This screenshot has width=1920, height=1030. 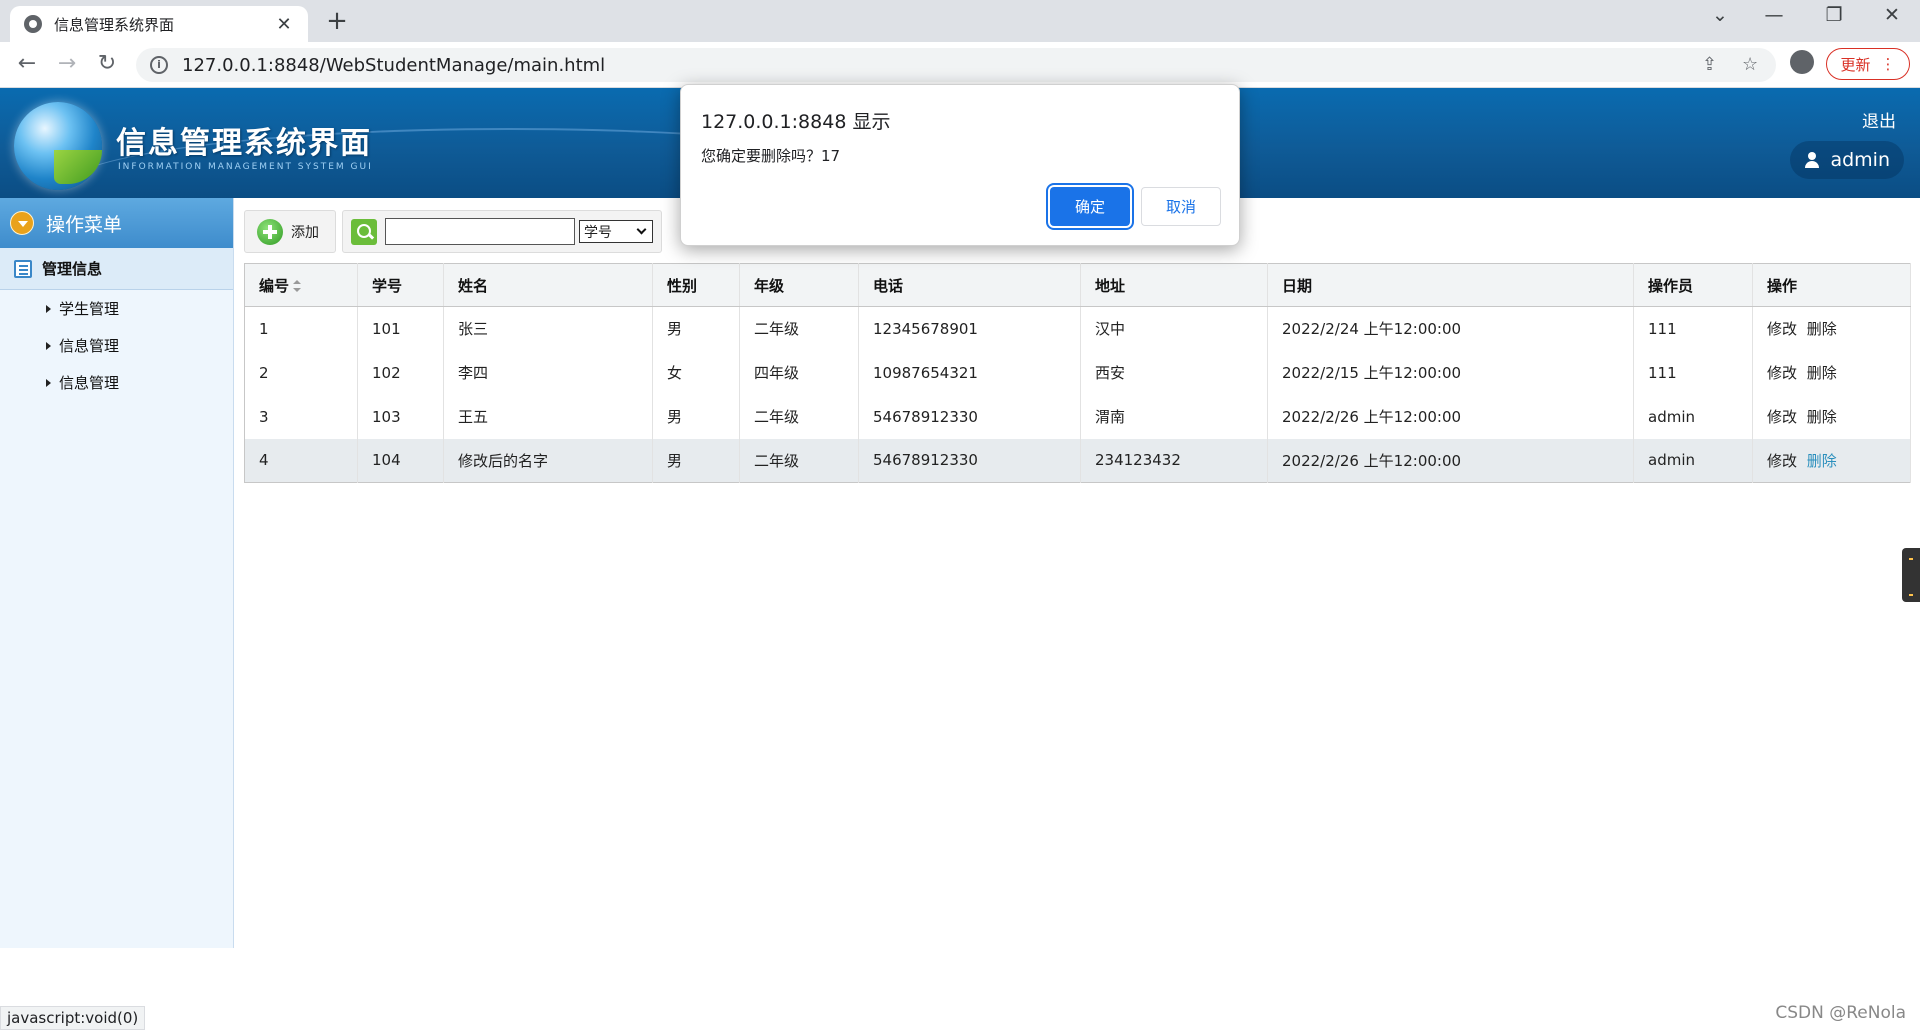 What do you see at coordinates (548, 285) in the screenshot?
I see `column-header-name: 姓名` at bounding box center [548, 285].